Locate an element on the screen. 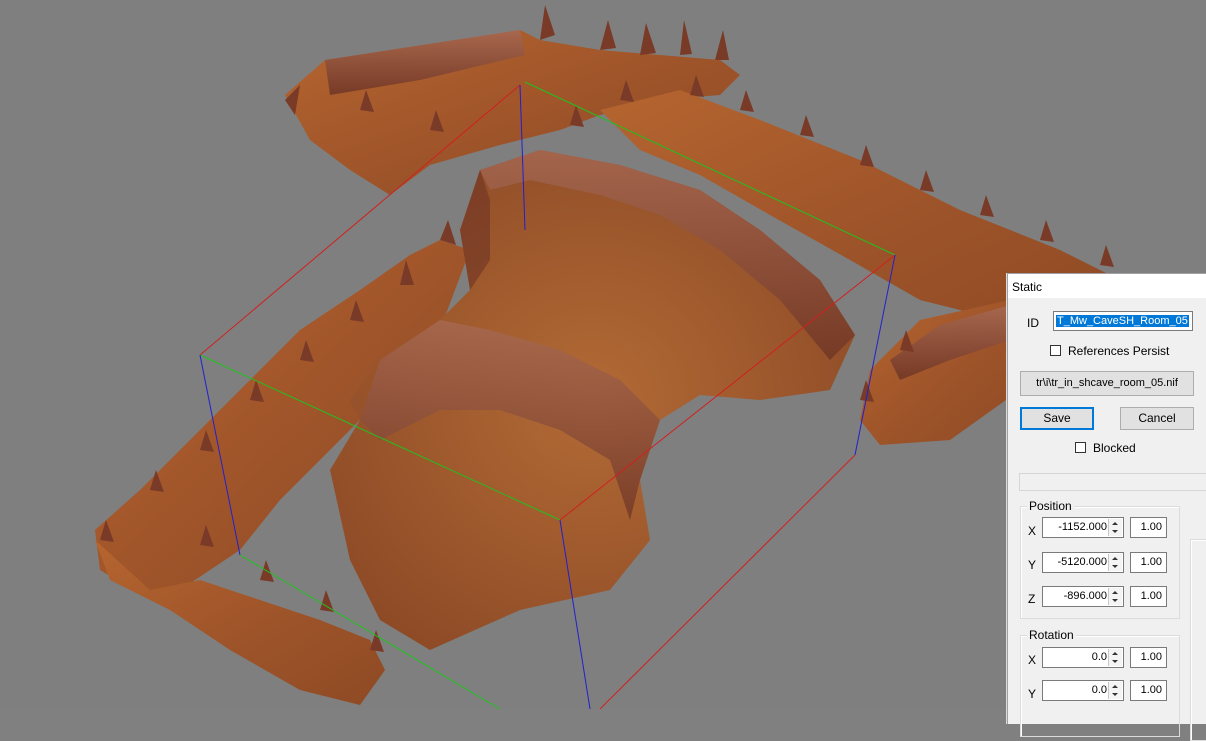  position-y-spinner: -5120.000 is located at coordinates (1083, 562).